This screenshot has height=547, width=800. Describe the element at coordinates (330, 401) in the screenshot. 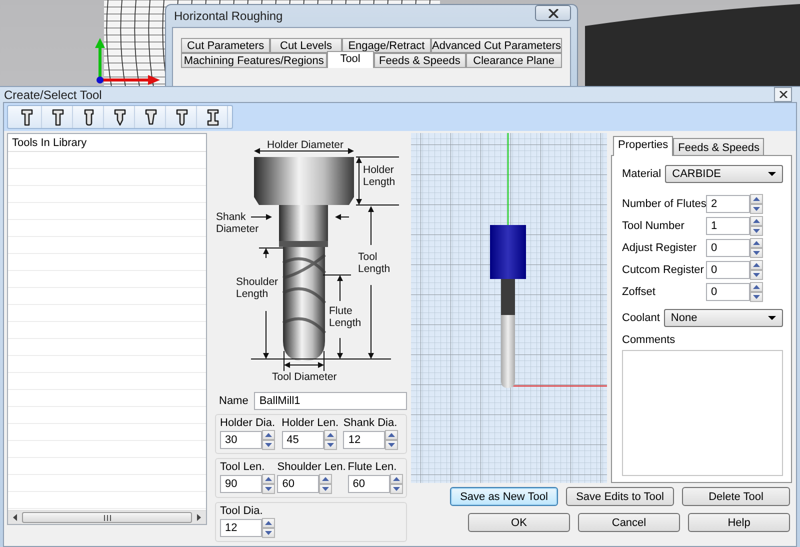

I see `name-field: BallMill1` at that location.